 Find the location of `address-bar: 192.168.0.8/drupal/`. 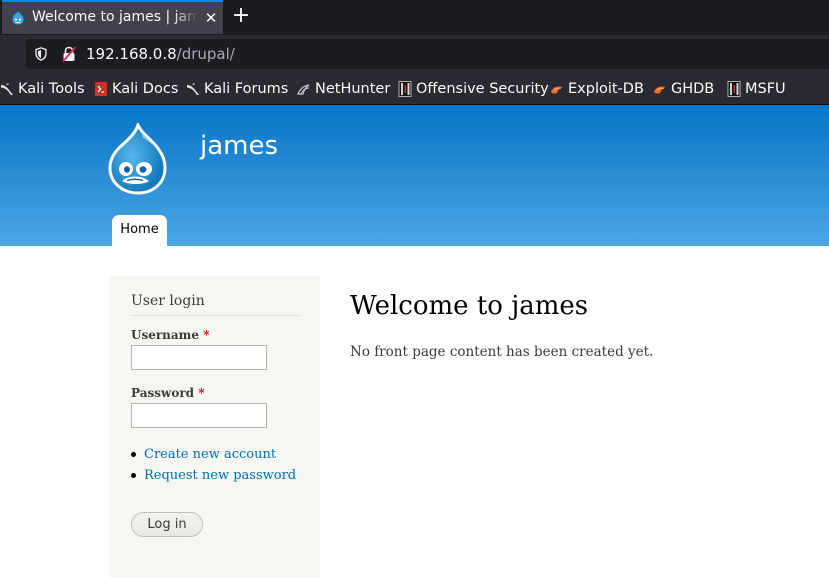

address-bar: 192.168.0.8/drupal/ is located at coordinates (427, 54).